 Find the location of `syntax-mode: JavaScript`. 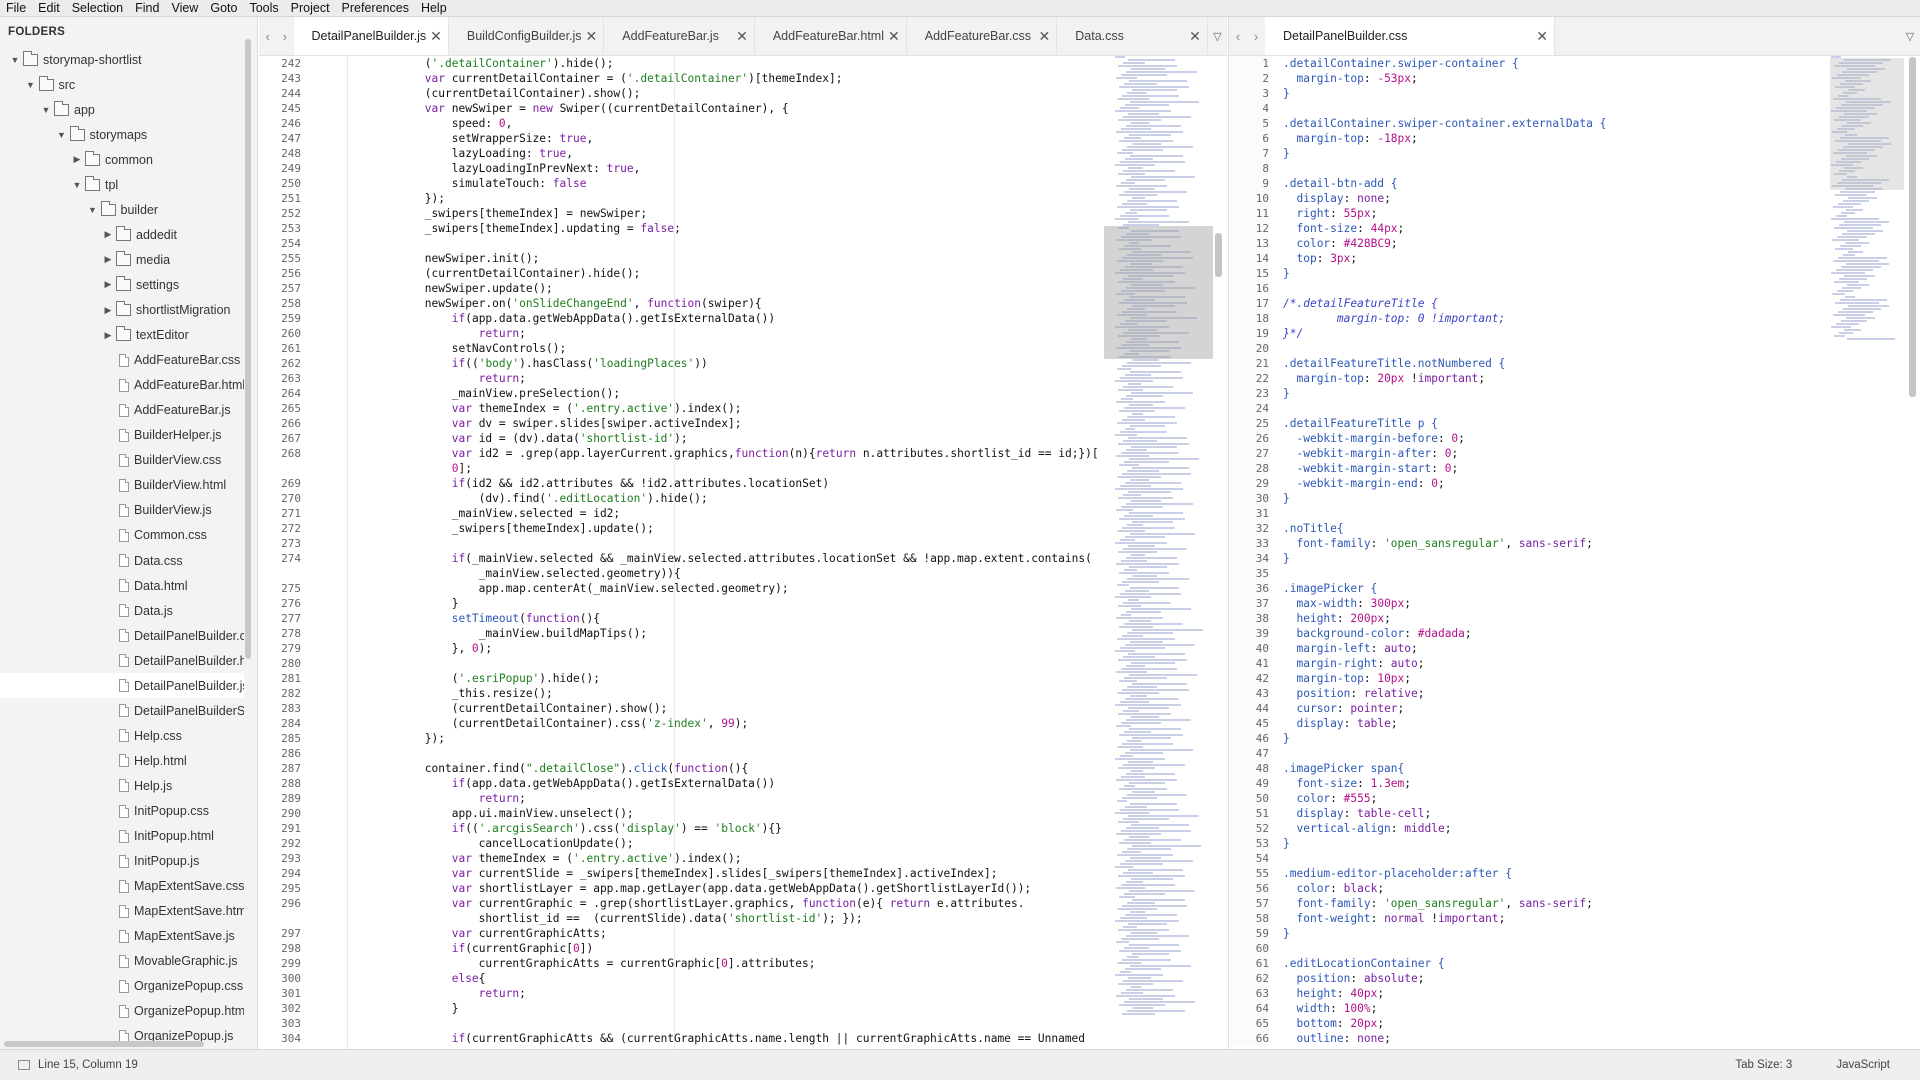

syntax-mode: JavaScript is located at coordinates (1863, 1065).